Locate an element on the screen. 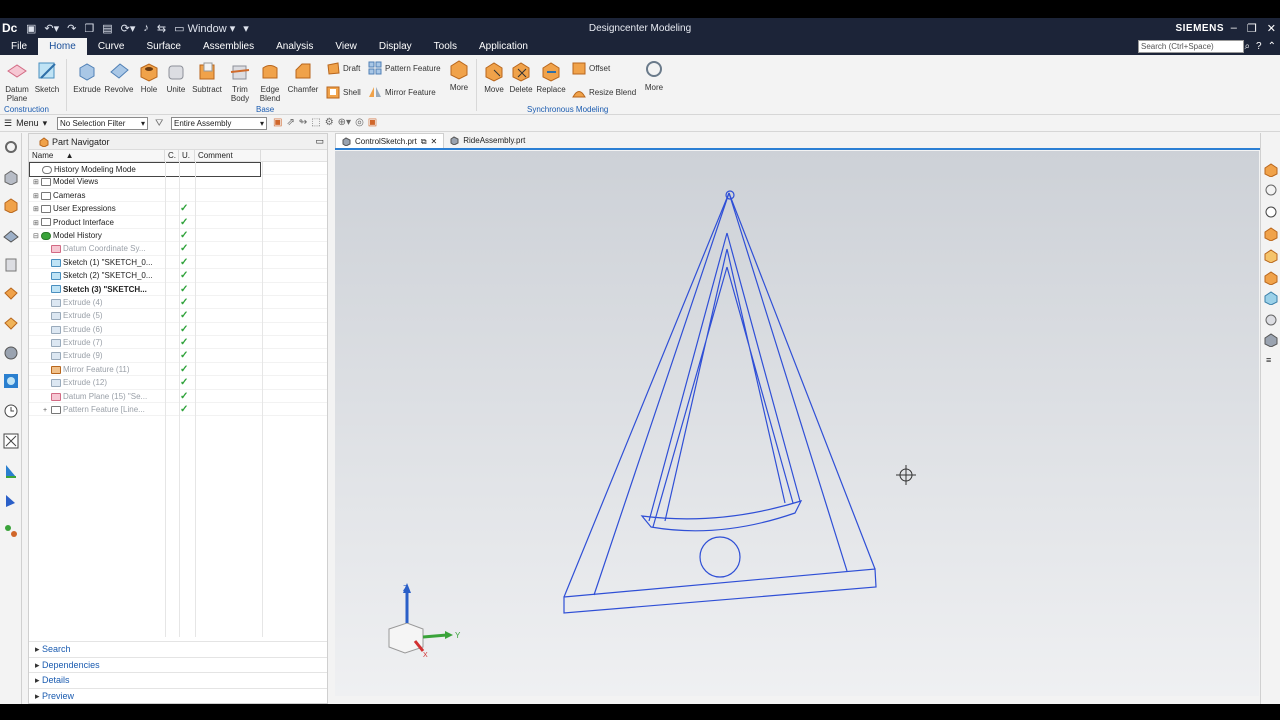  main-menu-button: ☰ Menu ▾ is located at coordinates (30, 123).